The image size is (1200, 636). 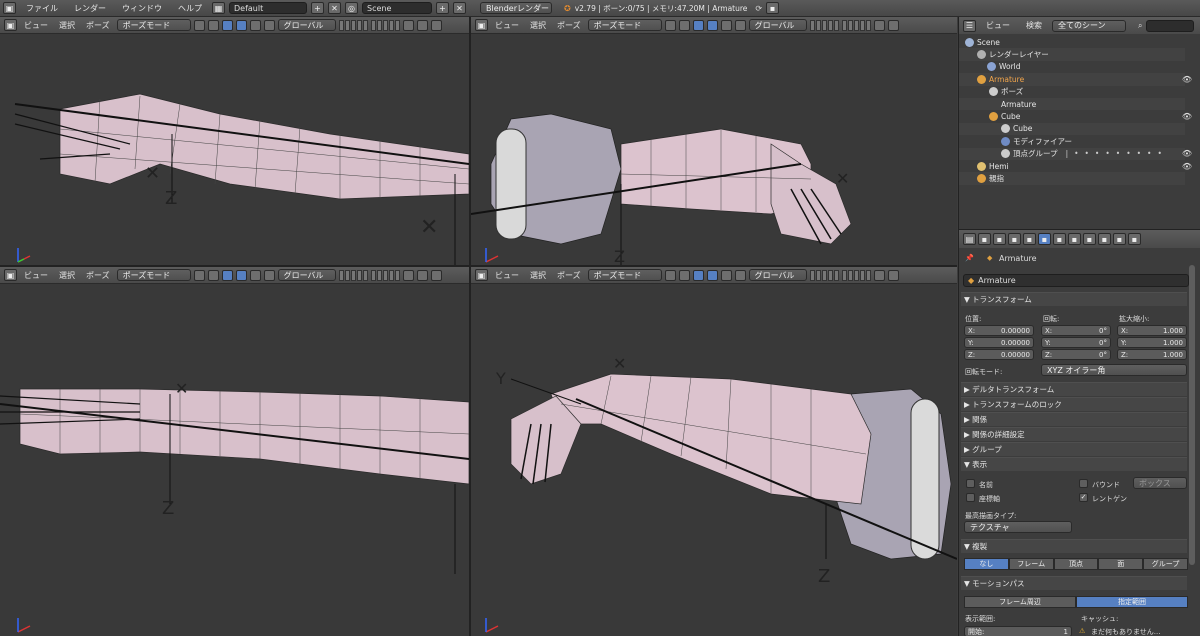 What do you see at coordinates (758, 8) in the screenshot?
I see `refresh-icon: ⟳` at bounding box center [758, 8].